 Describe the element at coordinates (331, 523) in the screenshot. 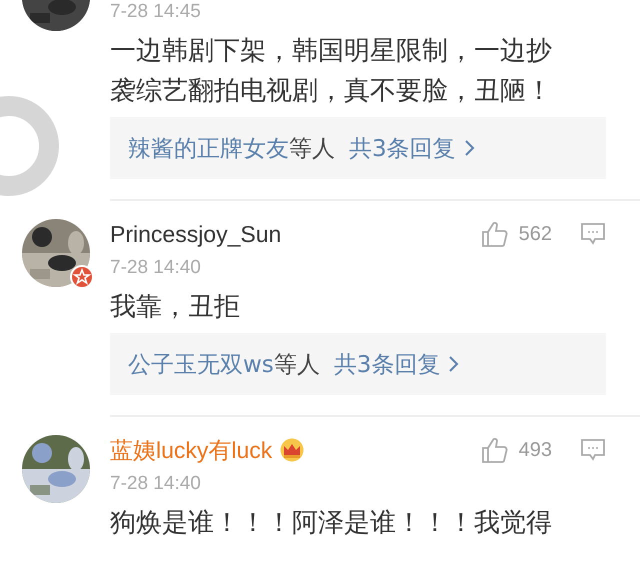

I see `comment-text: 狗焕是谁！！！阿泽是谁！！！我觉得` at that location.